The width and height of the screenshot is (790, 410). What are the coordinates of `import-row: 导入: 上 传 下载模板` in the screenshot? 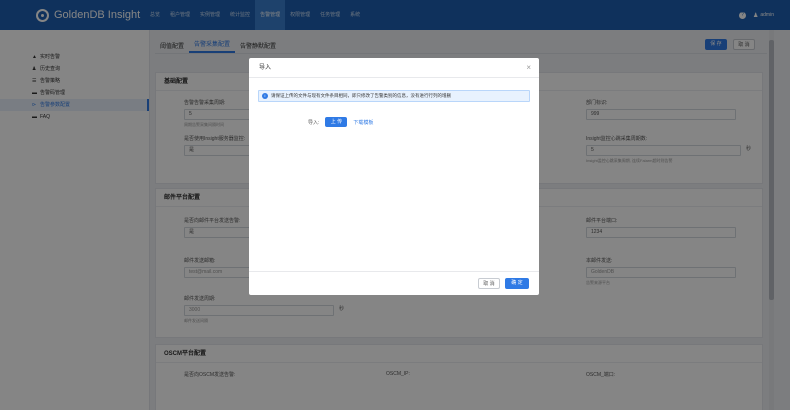 It's located at (340, 122).